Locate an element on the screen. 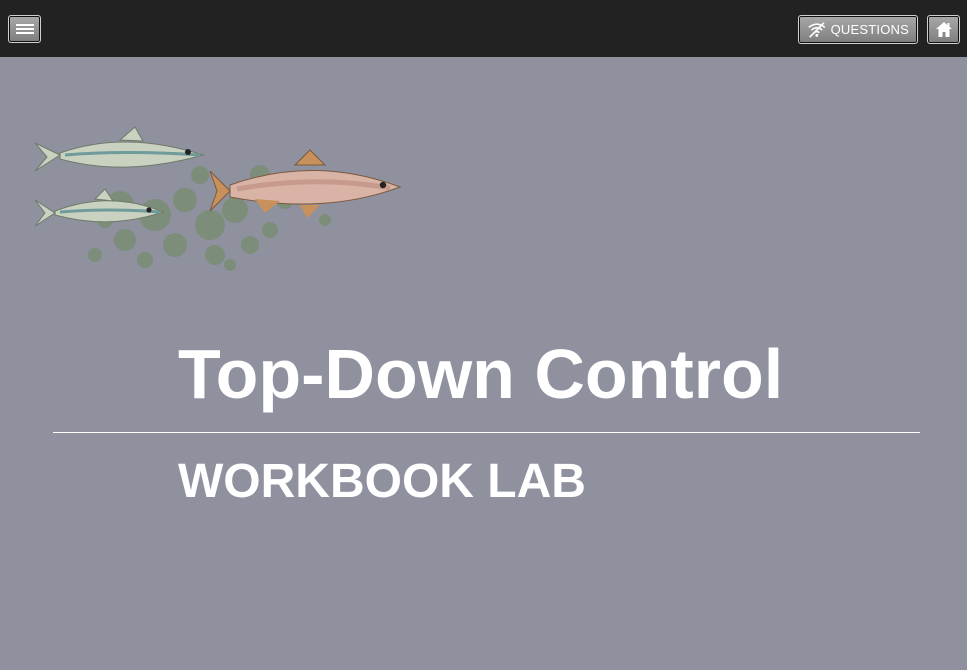  home-icon is located at coordinates (943, 29).